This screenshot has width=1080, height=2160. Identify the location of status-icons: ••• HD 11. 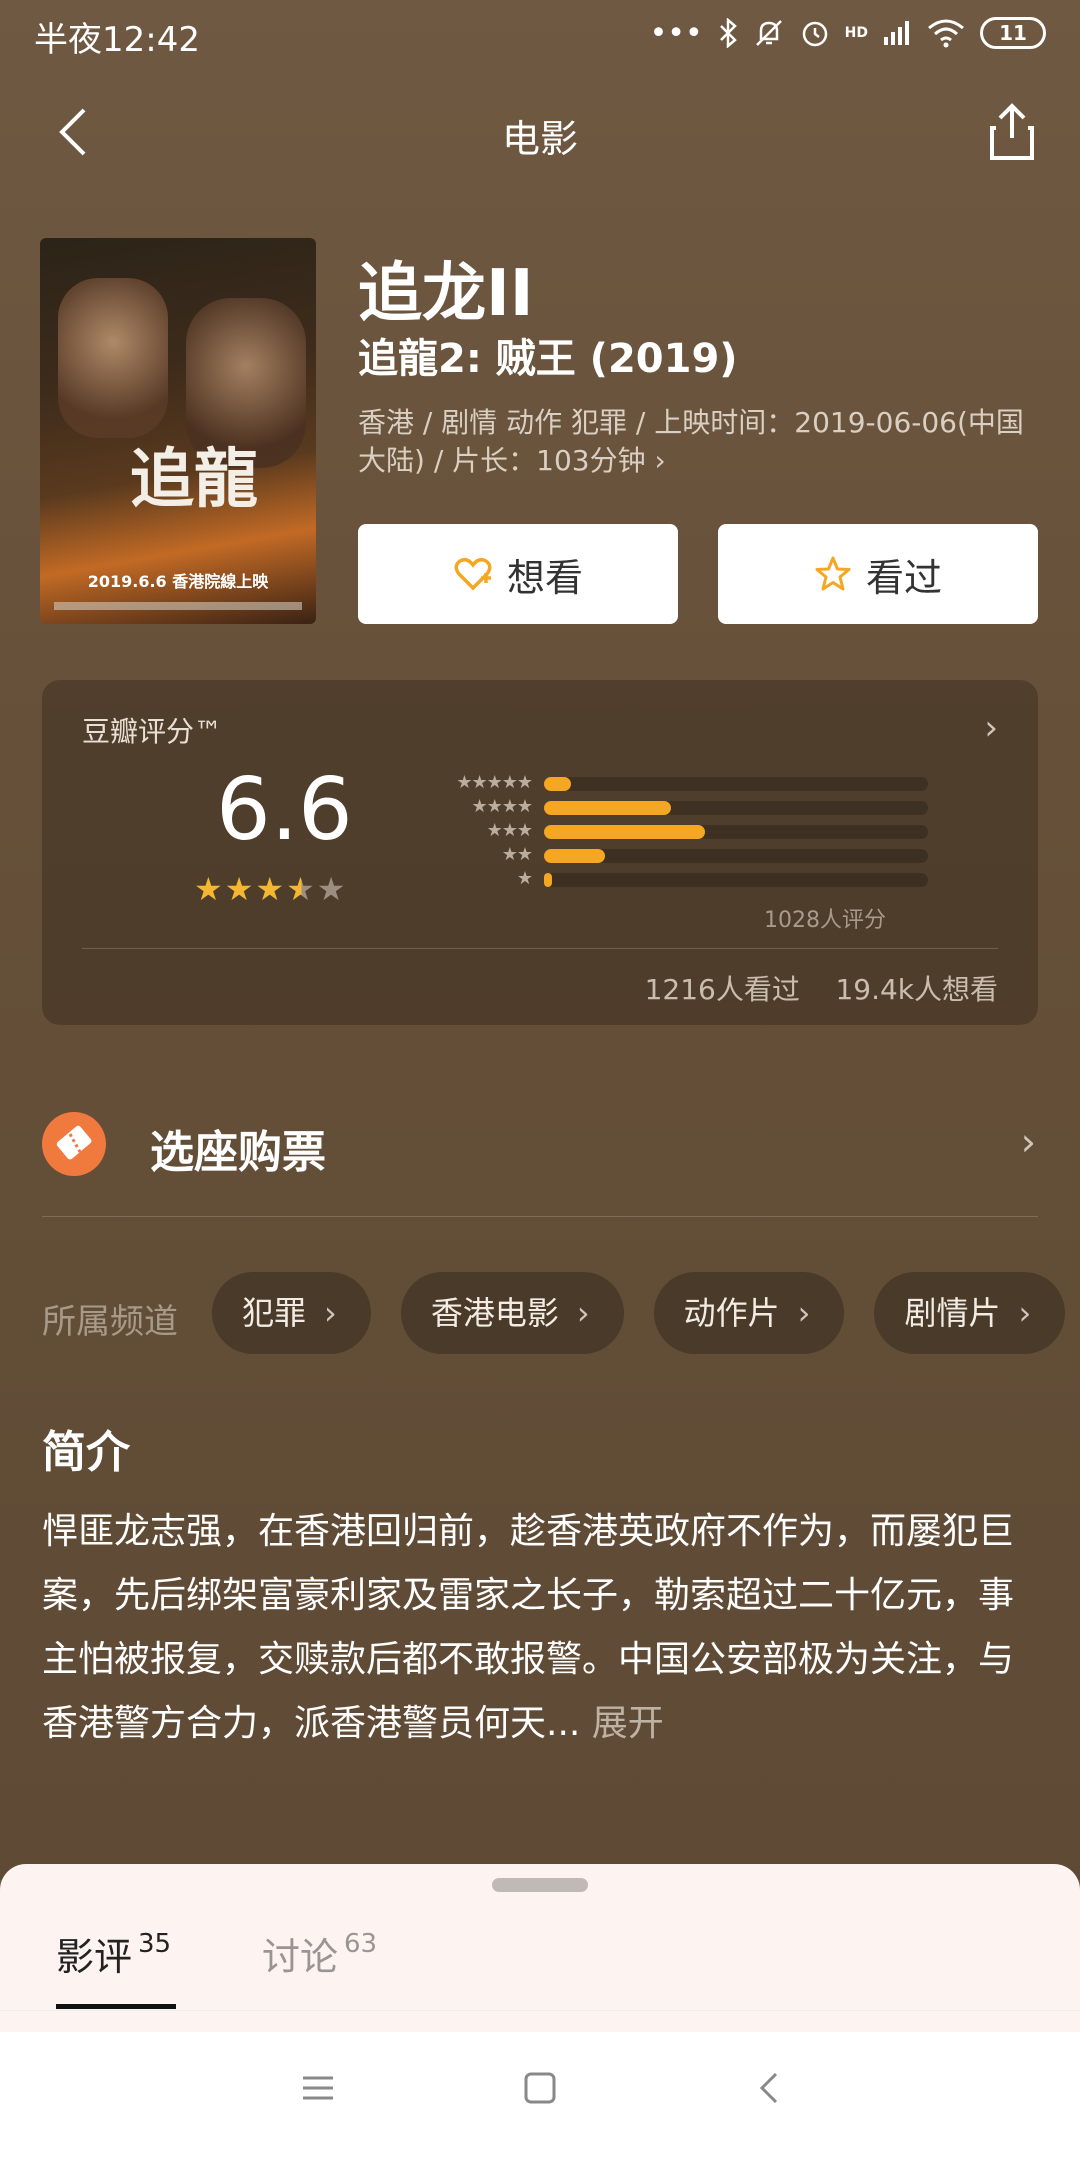
(848, 33).